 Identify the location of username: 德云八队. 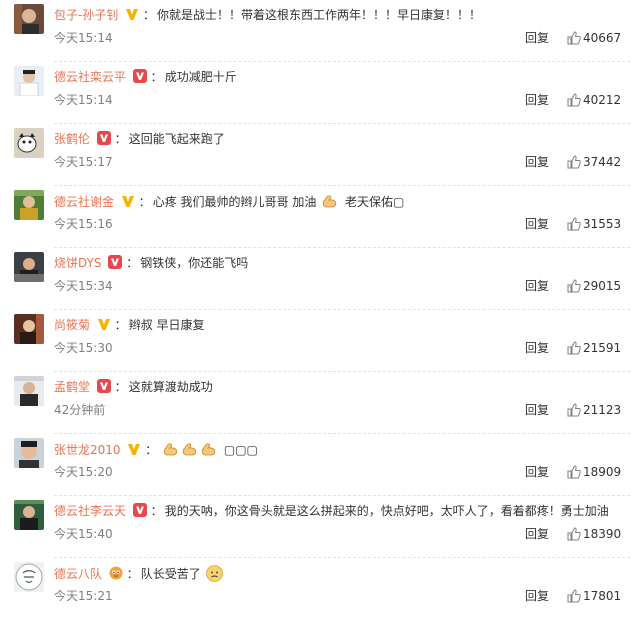
(78, 574).